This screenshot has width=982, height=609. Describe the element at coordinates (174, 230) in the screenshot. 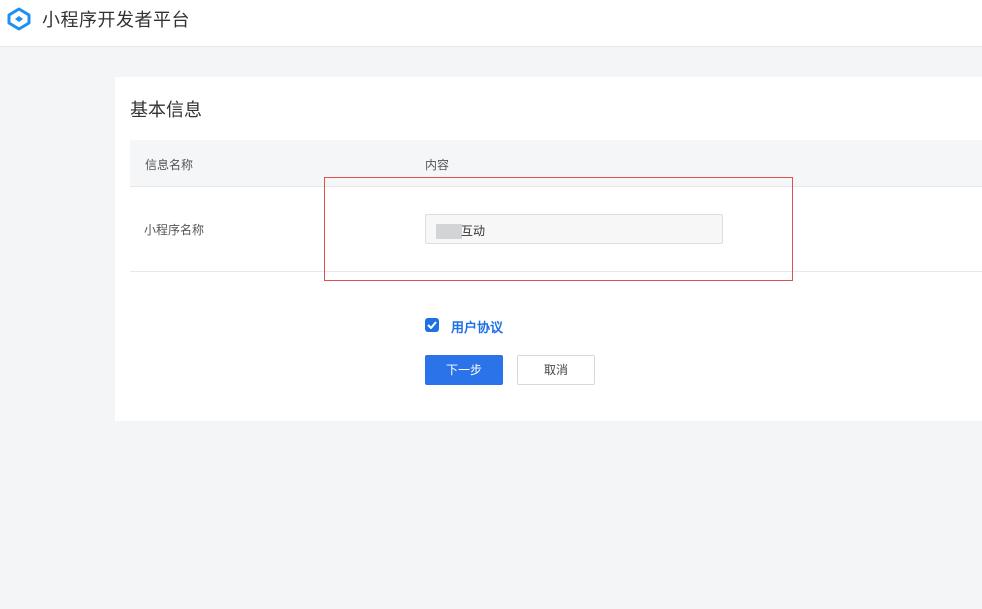

I see `row-label-app-name: 小程序名称` at that location.